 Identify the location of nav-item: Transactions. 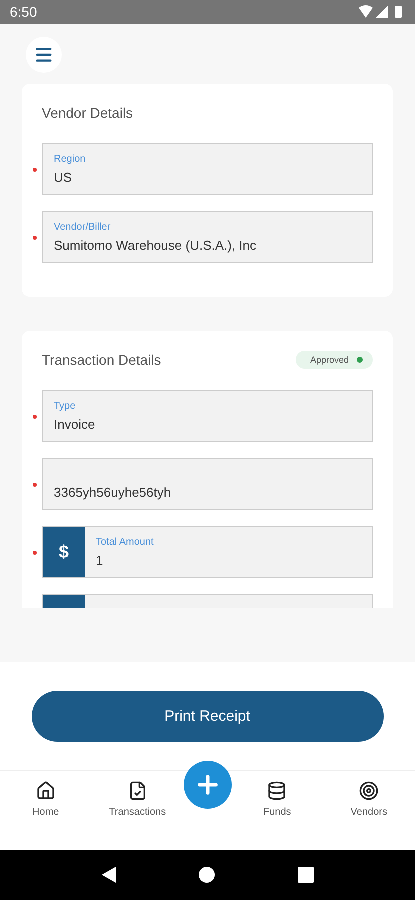
(138, 795).